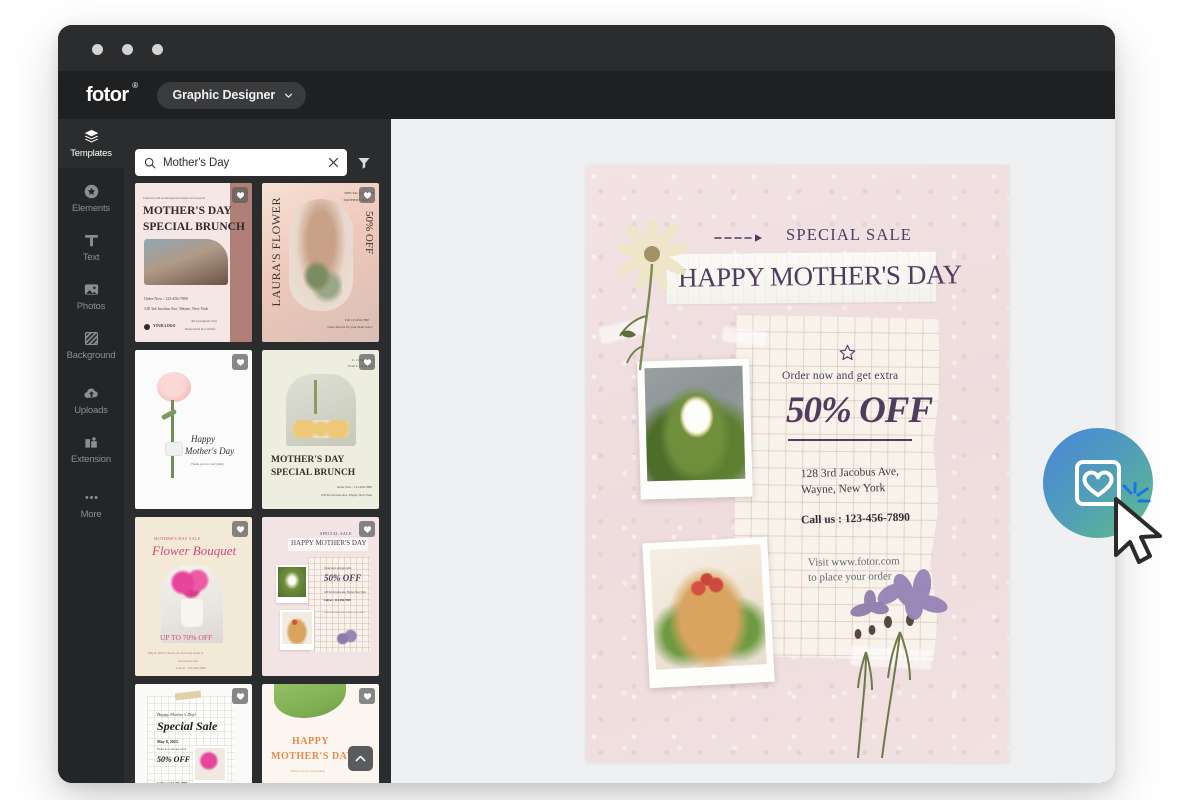  Describe the element at coordinates (586, 48) in the screenshot. I see `window-titlebar` at that location.